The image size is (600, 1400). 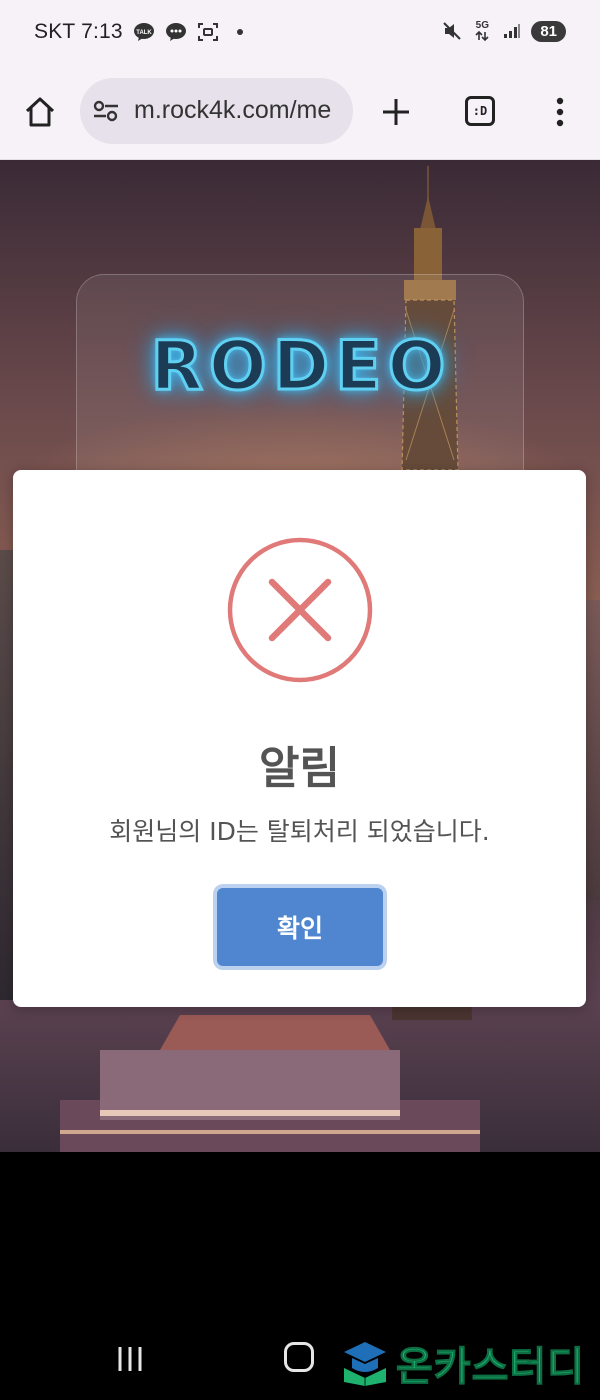 I want to click on battery-badge: 81, so click(x=548, y=31).